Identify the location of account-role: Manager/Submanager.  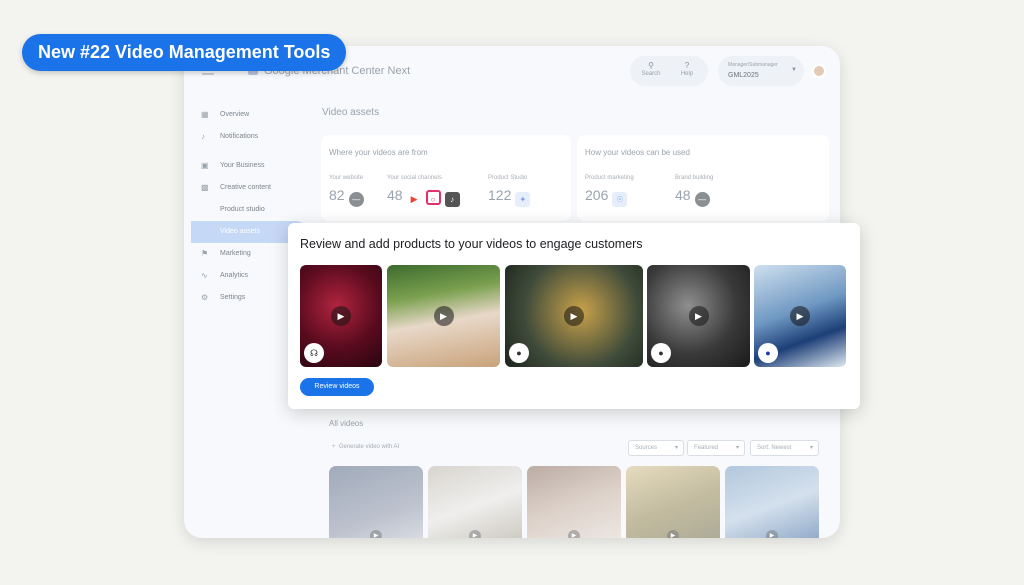
(753, 65).